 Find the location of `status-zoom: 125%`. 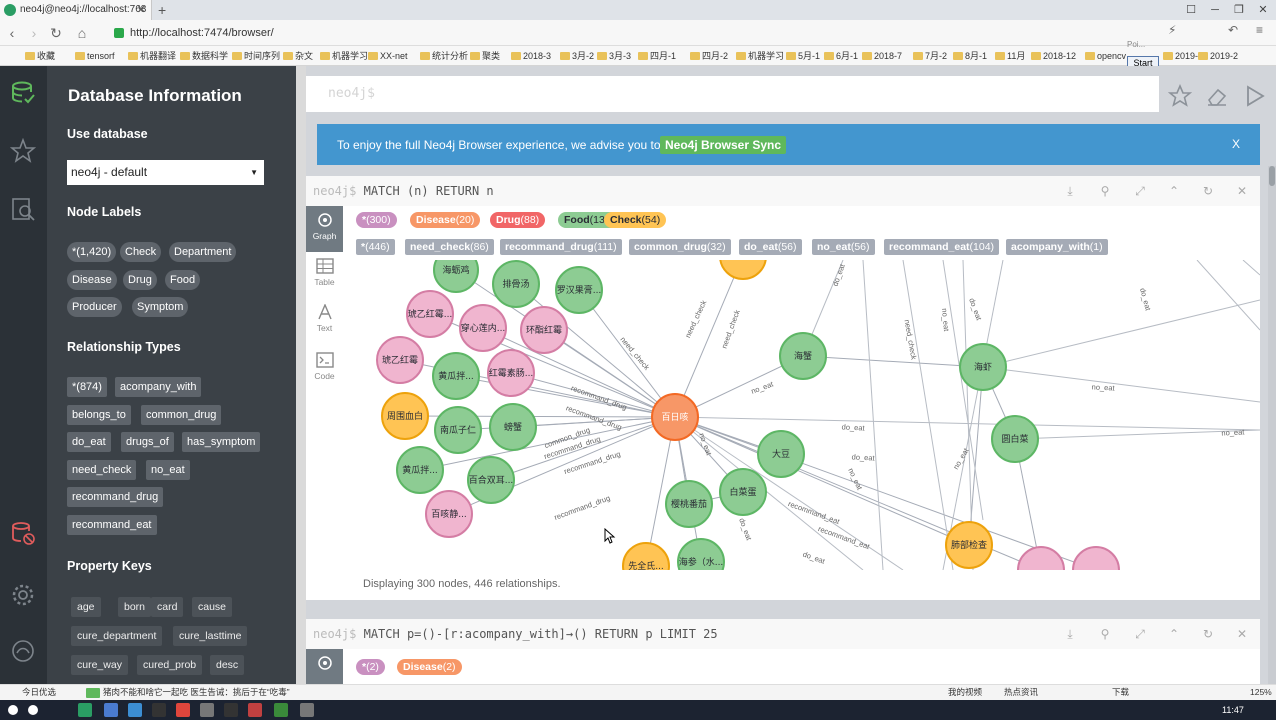

status-zoom: 125% is located at coordinates (1261, 692).